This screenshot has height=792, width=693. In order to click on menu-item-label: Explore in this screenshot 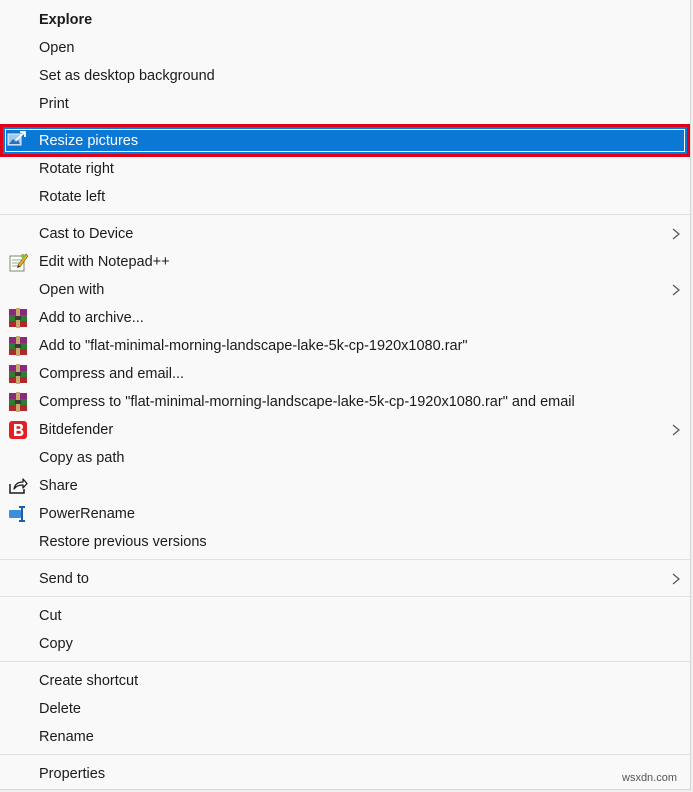, I will do `click(66, 20)`.